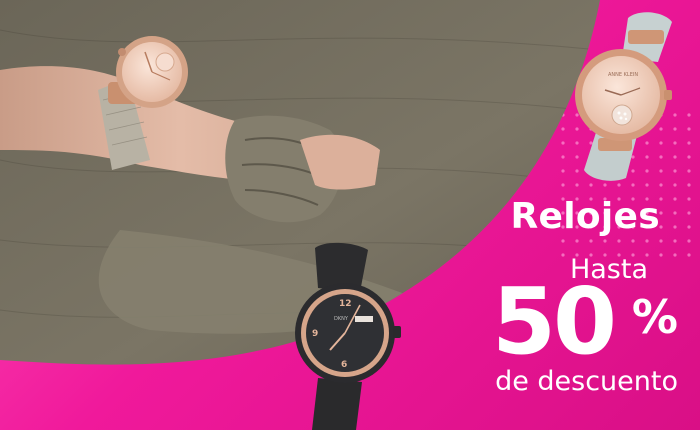 The height and width of the screenshot is (430, 700). What do you see at coordinates (586, 381) in the screenshot?
I see `discount-suffix: de descuento` at bounding box center [586, 381].